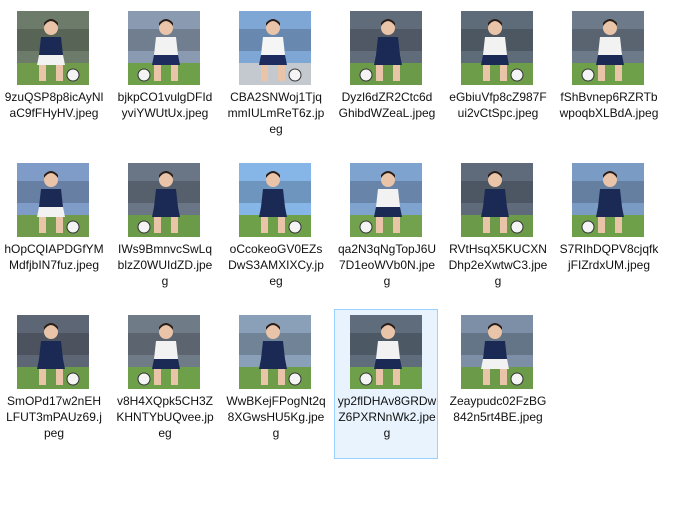 The height and width of the screenshot is (512, 684). What do you see at coordinates (54, 257) in the screenshot?
I see `file-name: hOpCQIAPDGfYMMdfjbIN7fuz.jpeg` at bounding box center [54, 257].